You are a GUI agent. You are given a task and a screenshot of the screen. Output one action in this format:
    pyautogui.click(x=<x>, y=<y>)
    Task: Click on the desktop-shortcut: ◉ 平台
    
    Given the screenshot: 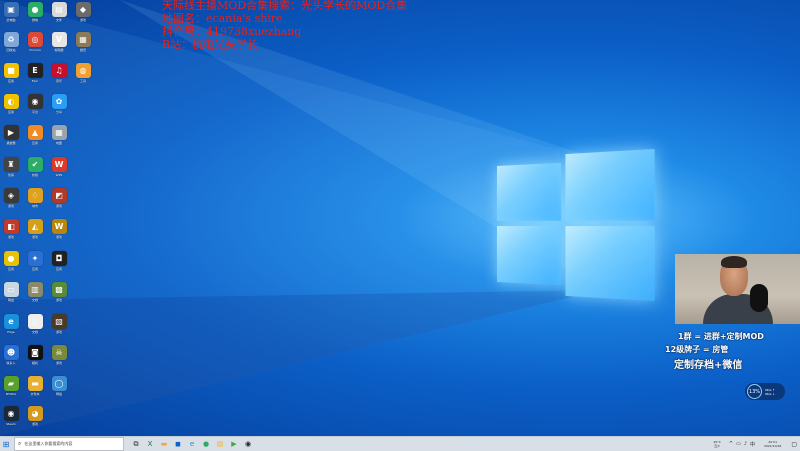 What is the action you would take?
    pyautogui.click(x=35, y=104)
    